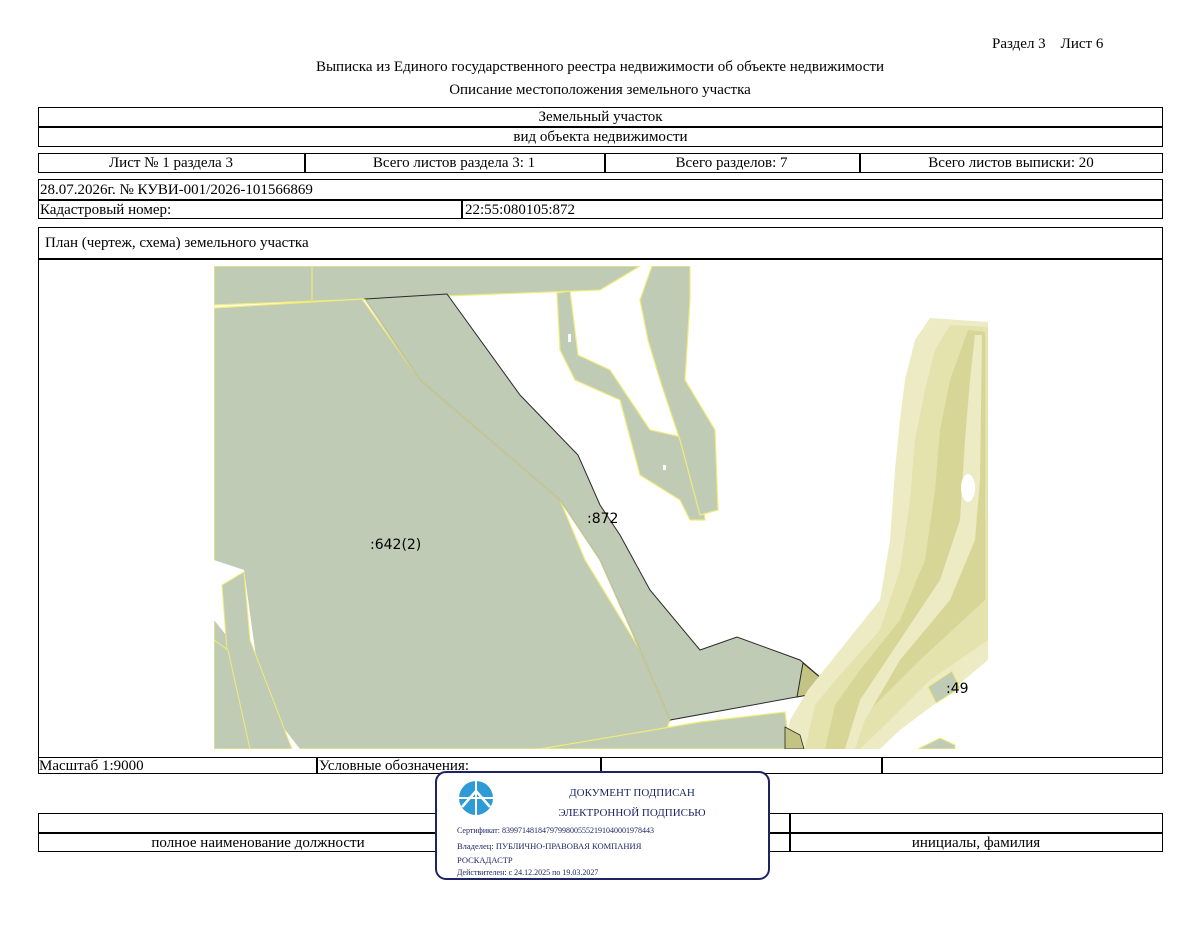  Describe the element at coordinates (476, 798) in the screenshot. I see `roskadastr-logo-icon` at that location.